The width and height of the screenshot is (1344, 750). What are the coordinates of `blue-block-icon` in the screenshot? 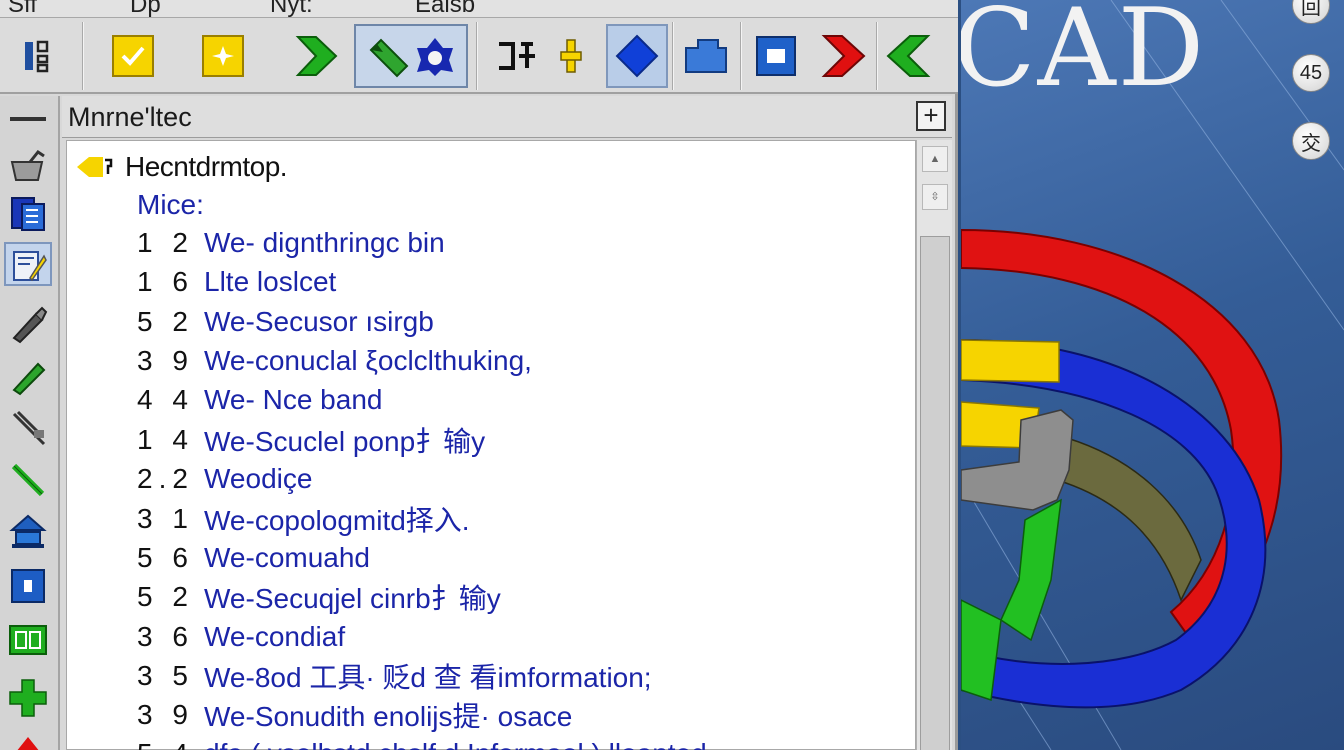 It's located at (706, 56).